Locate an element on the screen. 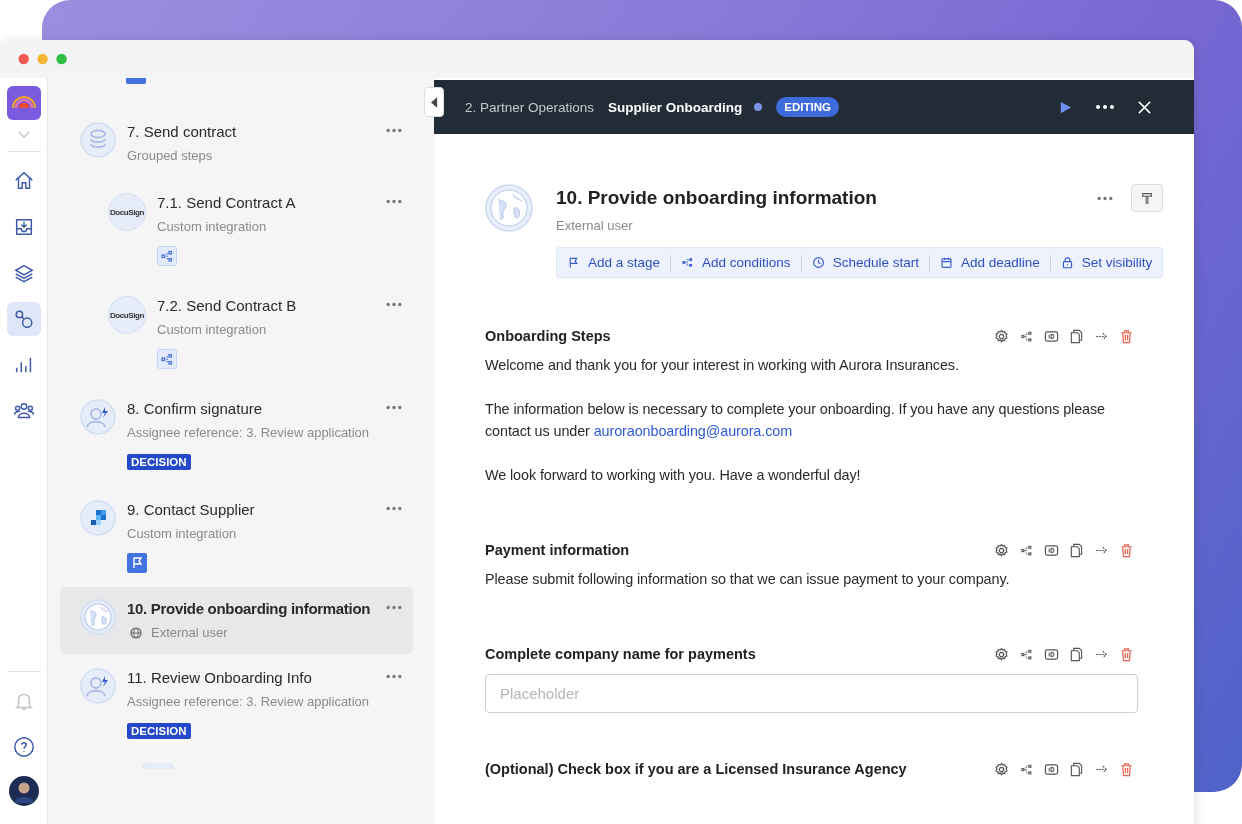 The height and width of the screenshot is (824, 1242). step-title: 7.1. Send Contract A is located at coordinates (226, 203).